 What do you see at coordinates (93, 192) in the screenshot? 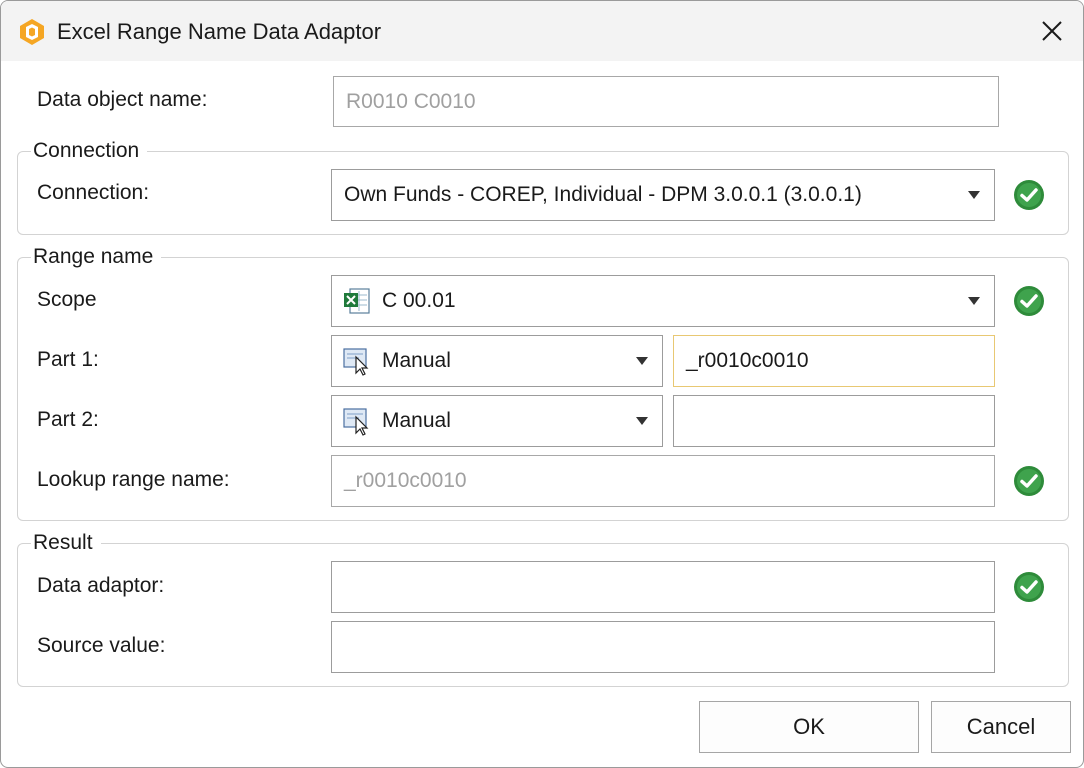
I see `connection-label: Connection:` at bounding box center [93, 192].